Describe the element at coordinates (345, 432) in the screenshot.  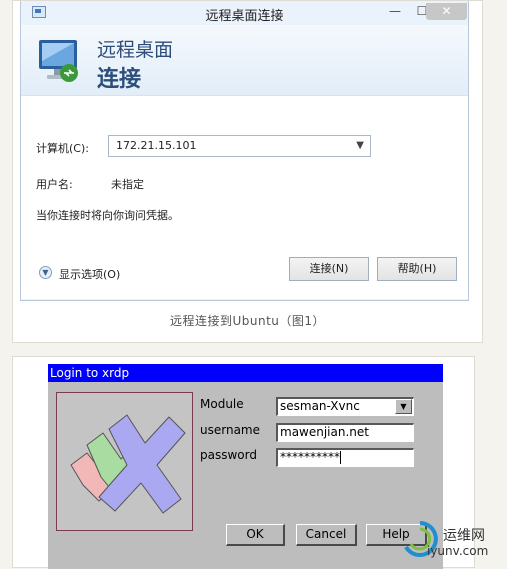
I see `username-input: mawenjian.net` at that location.